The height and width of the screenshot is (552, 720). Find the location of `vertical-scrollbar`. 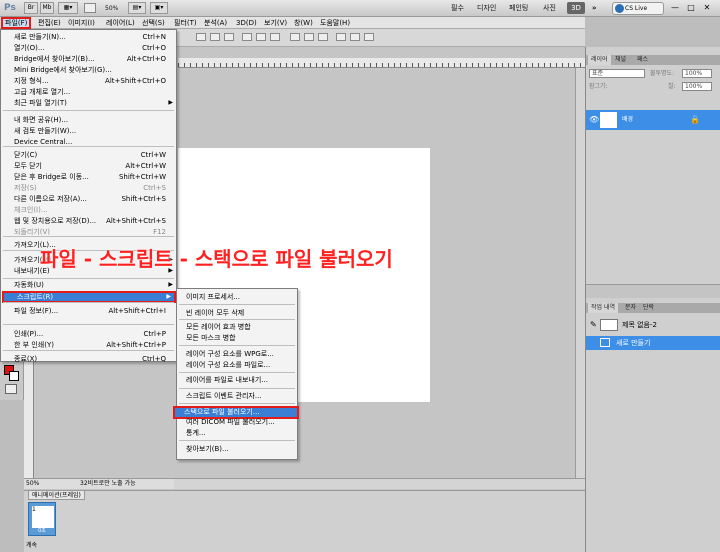

vertical-scrollbar is located at coordinates (580, 273).